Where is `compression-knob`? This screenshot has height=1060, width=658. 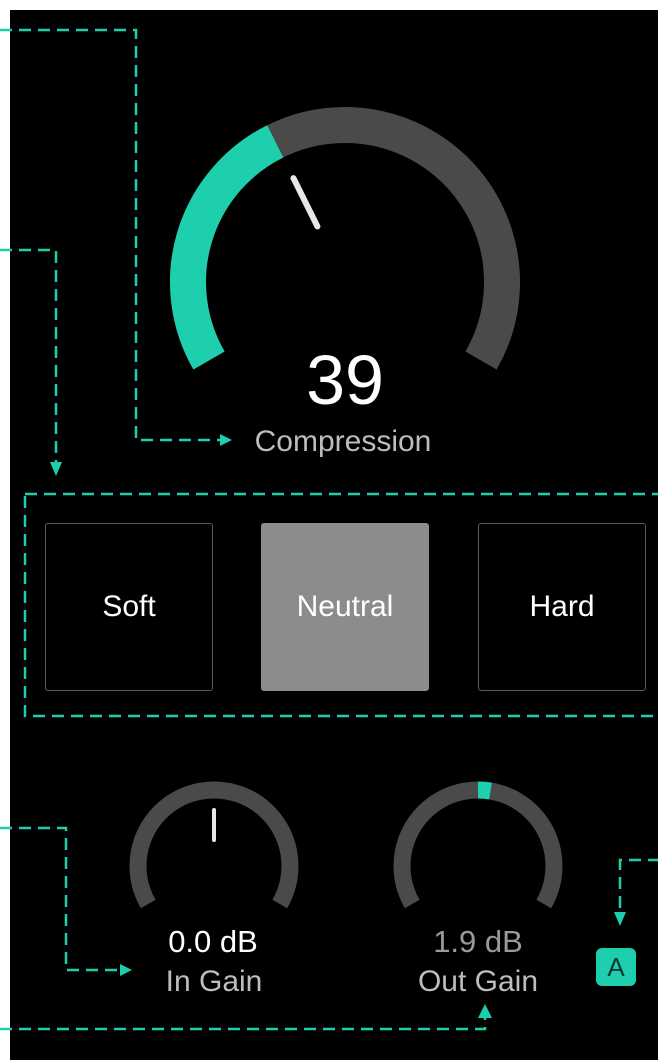
compression-knob is located at coordinates (344, 238).